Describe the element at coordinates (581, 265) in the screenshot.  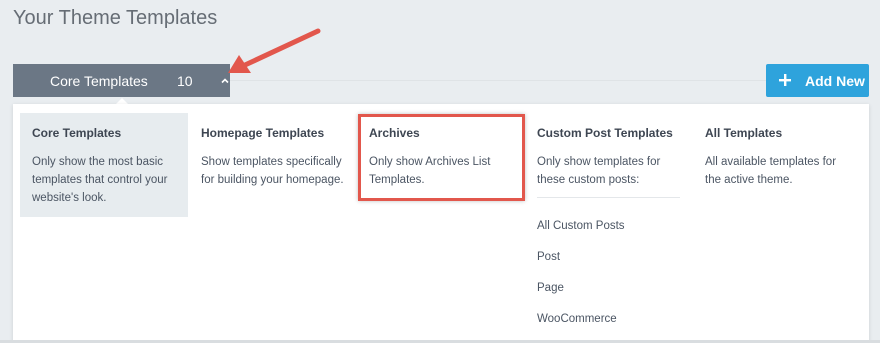
I see `post-type-post: Post` at that location.